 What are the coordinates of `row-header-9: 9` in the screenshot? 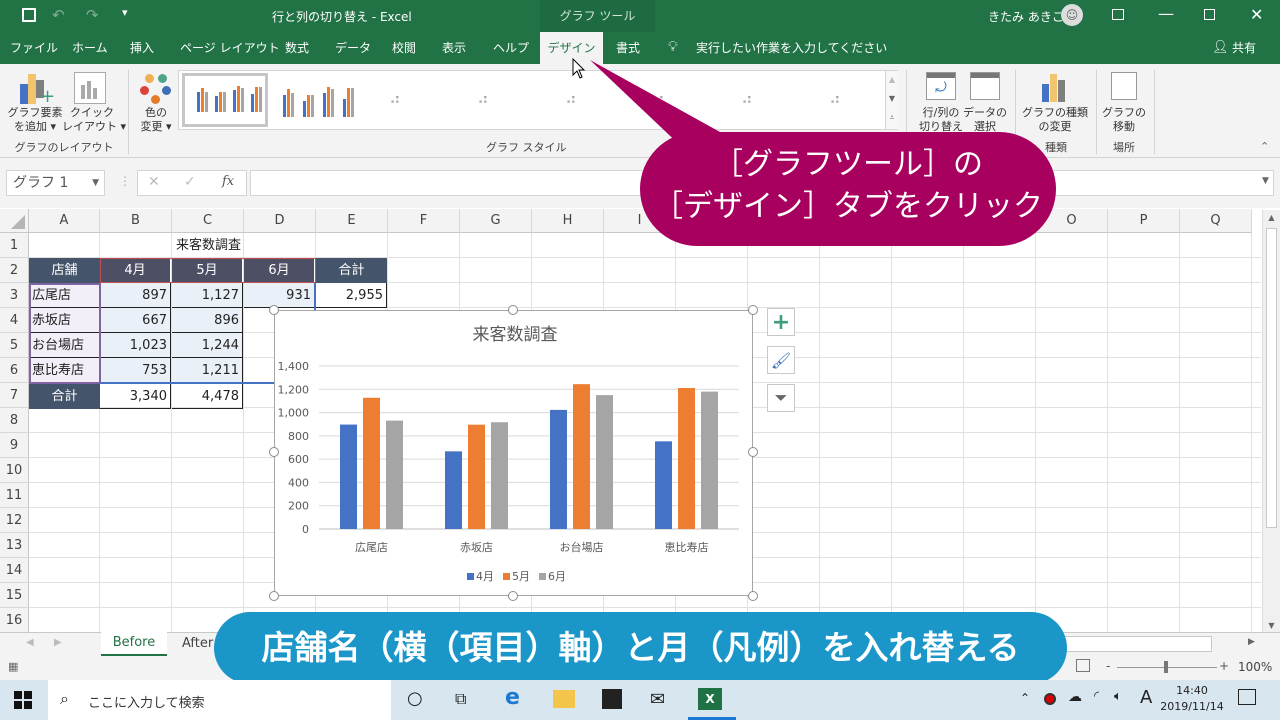 It's located at (14, 445).